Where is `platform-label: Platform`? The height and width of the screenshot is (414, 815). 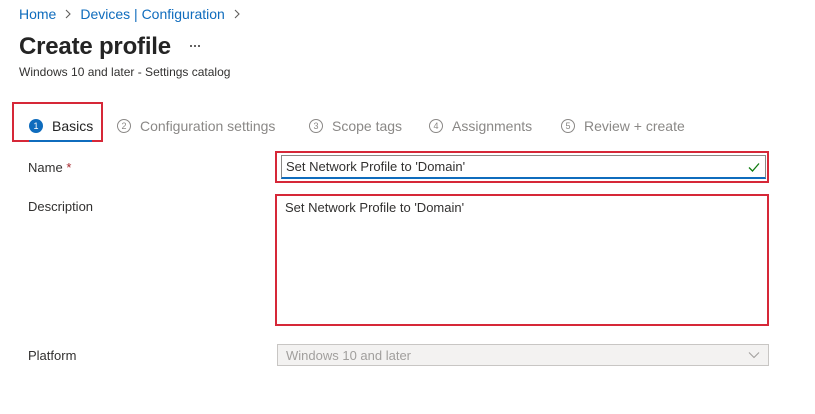 platform-label: Platform is located at coordinates (52, 355).